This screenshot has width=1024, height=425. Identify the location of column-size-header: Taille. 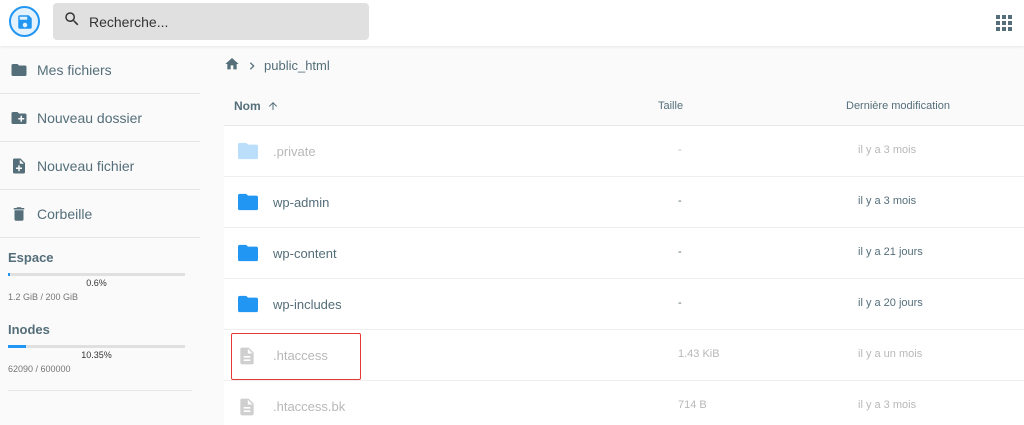
(670, 106).